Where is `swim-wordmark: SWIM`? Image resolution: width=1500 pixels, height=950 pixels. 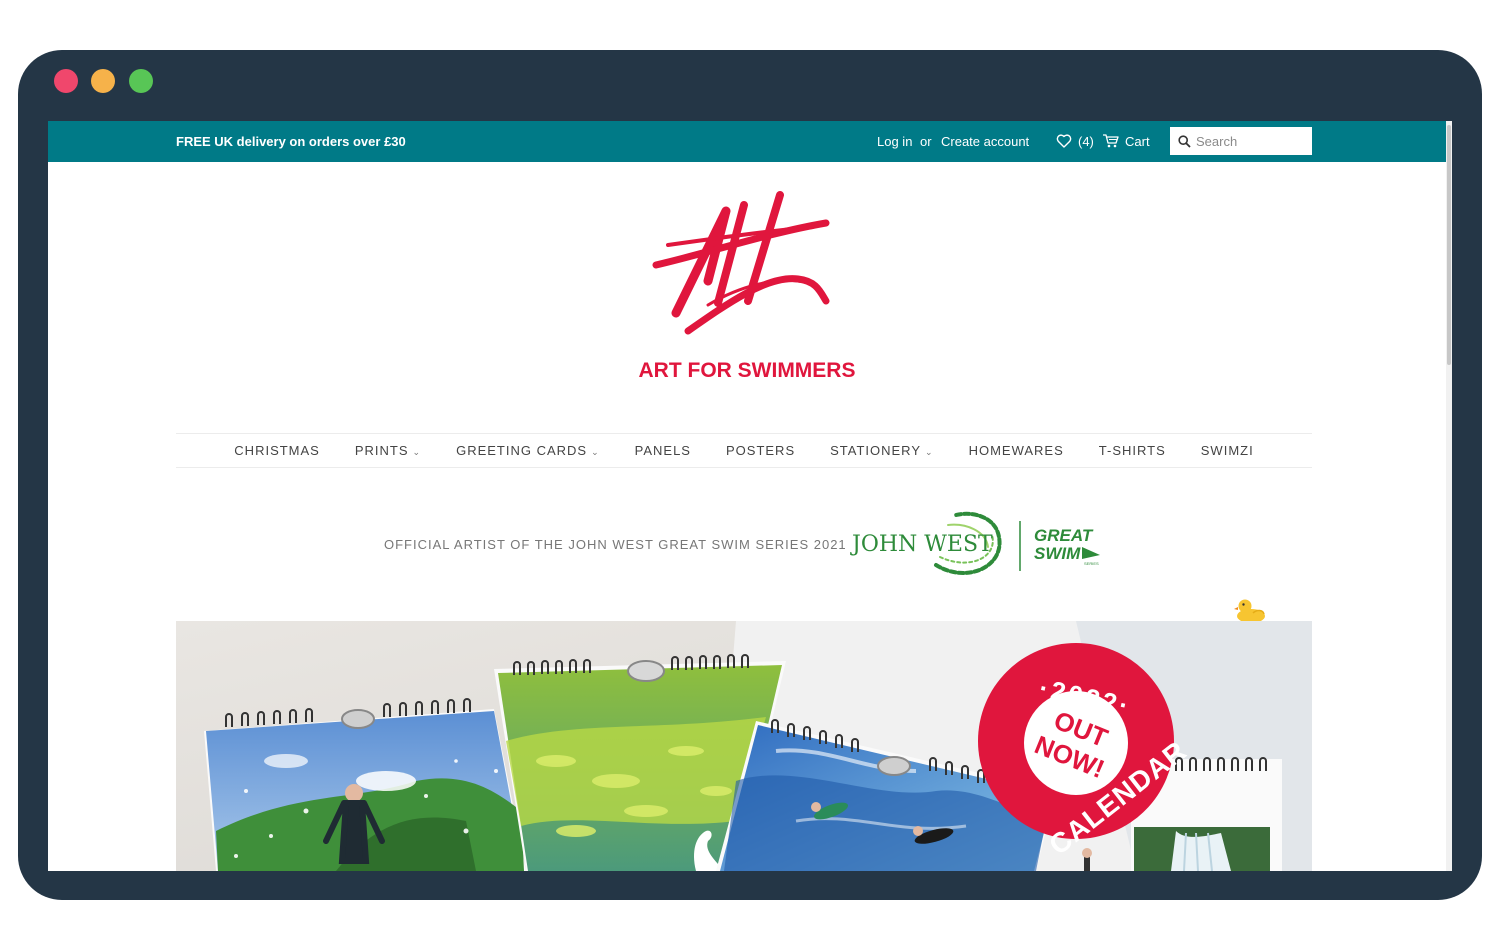 swim-wordmark: SWIM is located at coordinates (1057, 553).